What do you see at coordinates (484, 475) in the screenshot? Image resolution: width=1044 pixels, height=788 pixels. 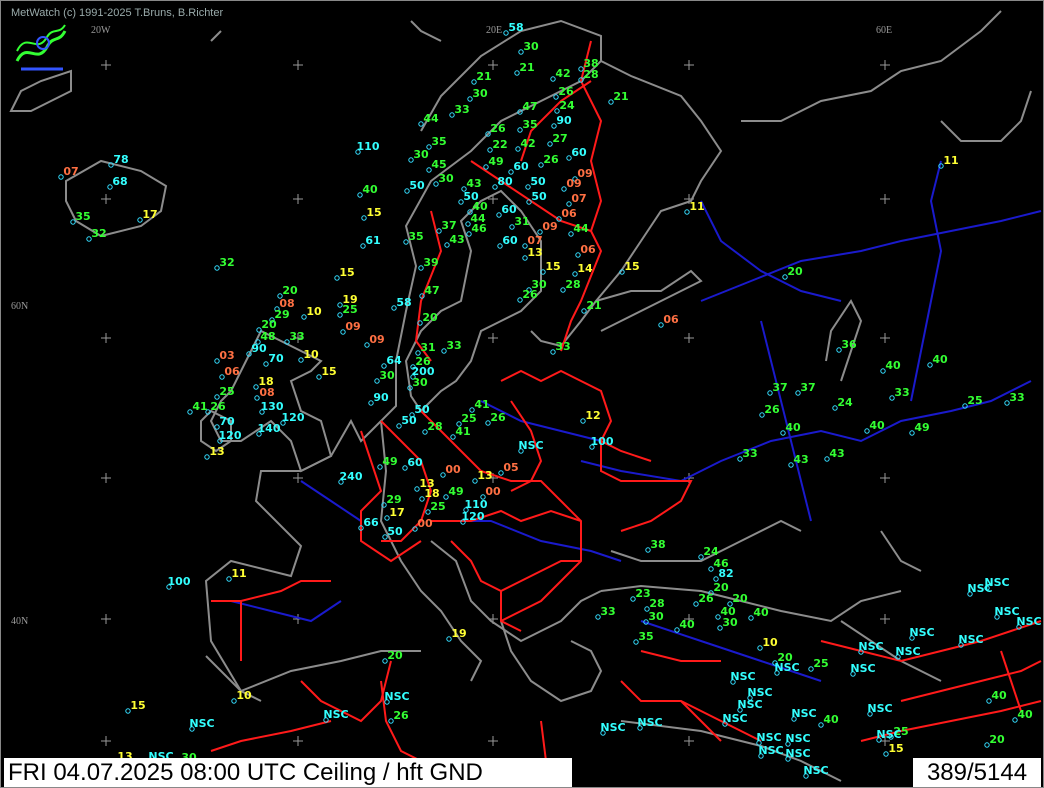 I see `station-value: 13` at bounding box center [484, 475].